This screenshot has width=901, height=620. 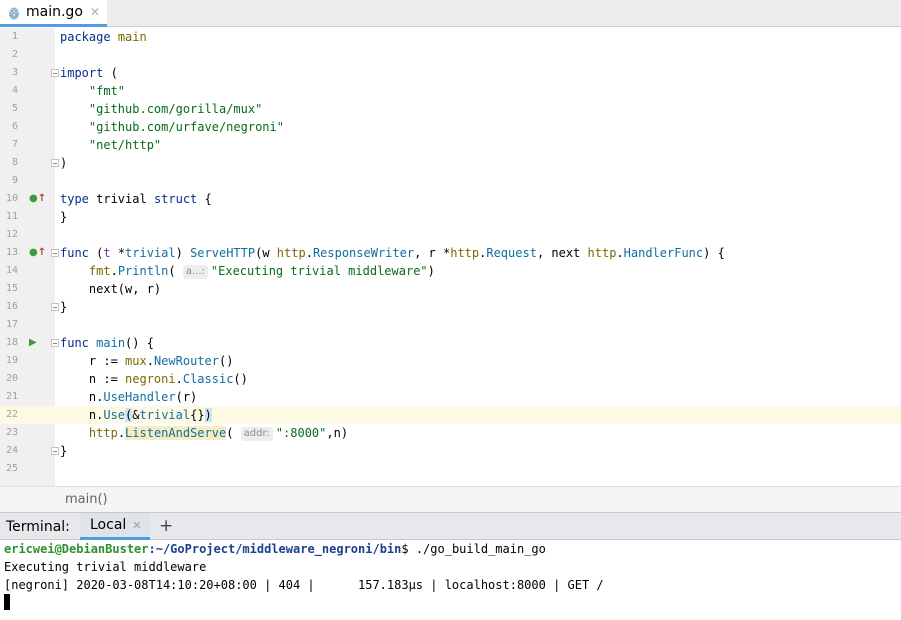 What do you see at coordinates (14, 72) in the screenshot?
I see `line-number: 3` at bounding box center [14, 72].